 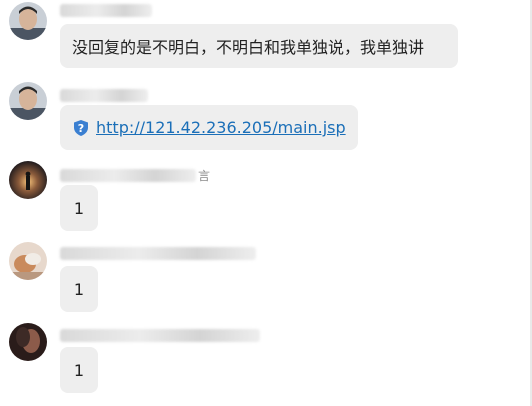 I want to click on message-link: http://121.42.236.205/main.jsp, so click(x=221, y=127).